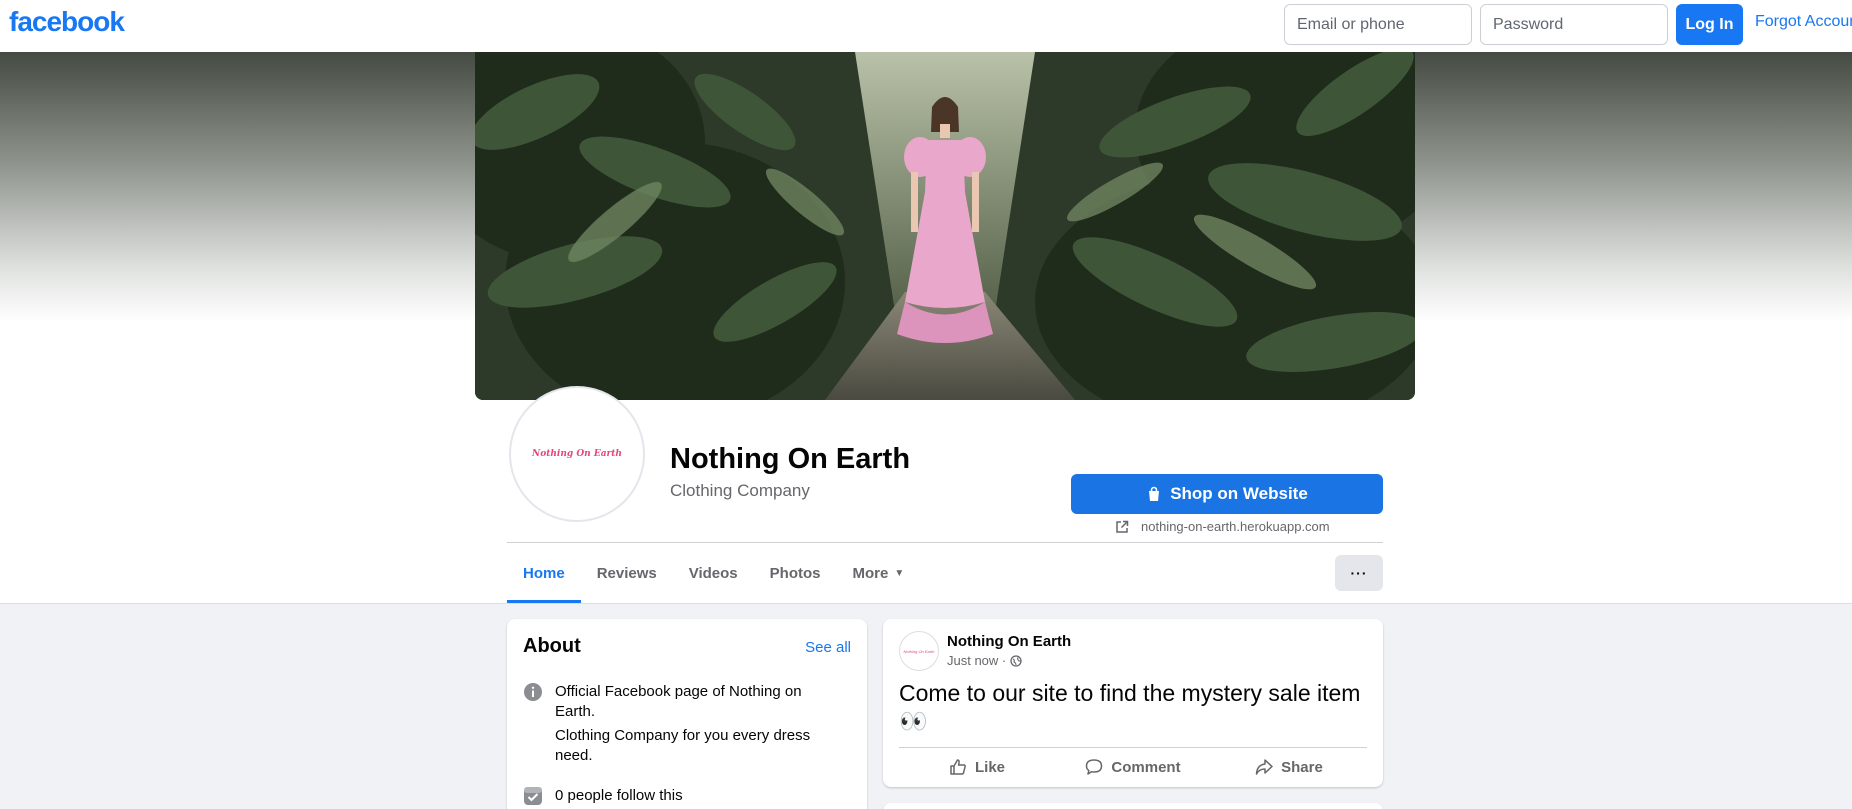 The width and height of the screenshot is (1852, 809). I want to click on tab-home: Home, so click(544, 573).